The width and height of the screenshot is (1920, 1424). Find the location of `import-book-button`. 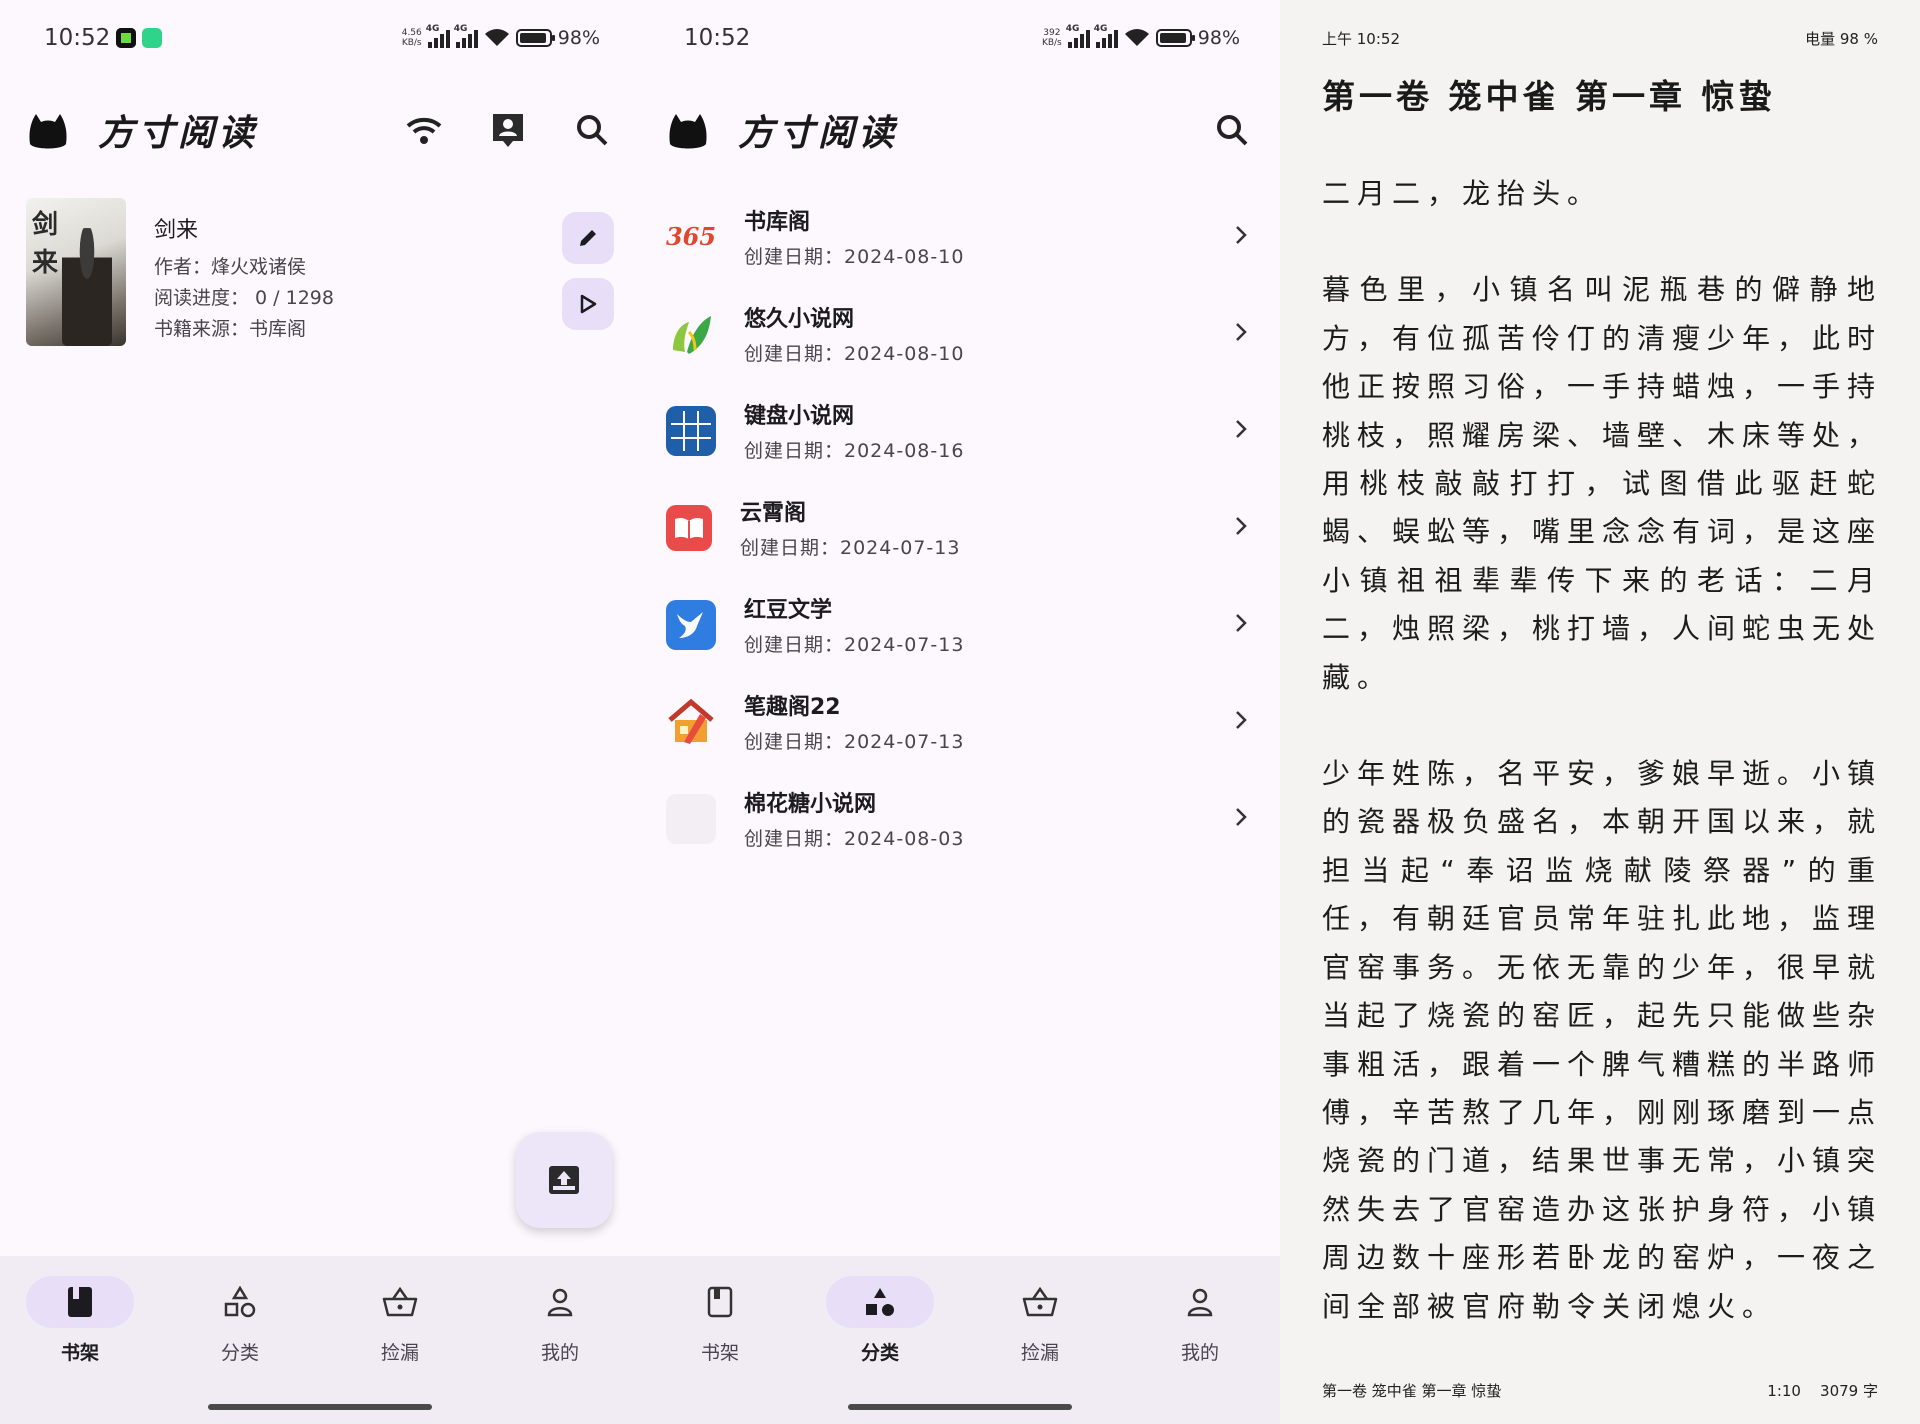

import-book-button is located at coordinates (564, 1180).